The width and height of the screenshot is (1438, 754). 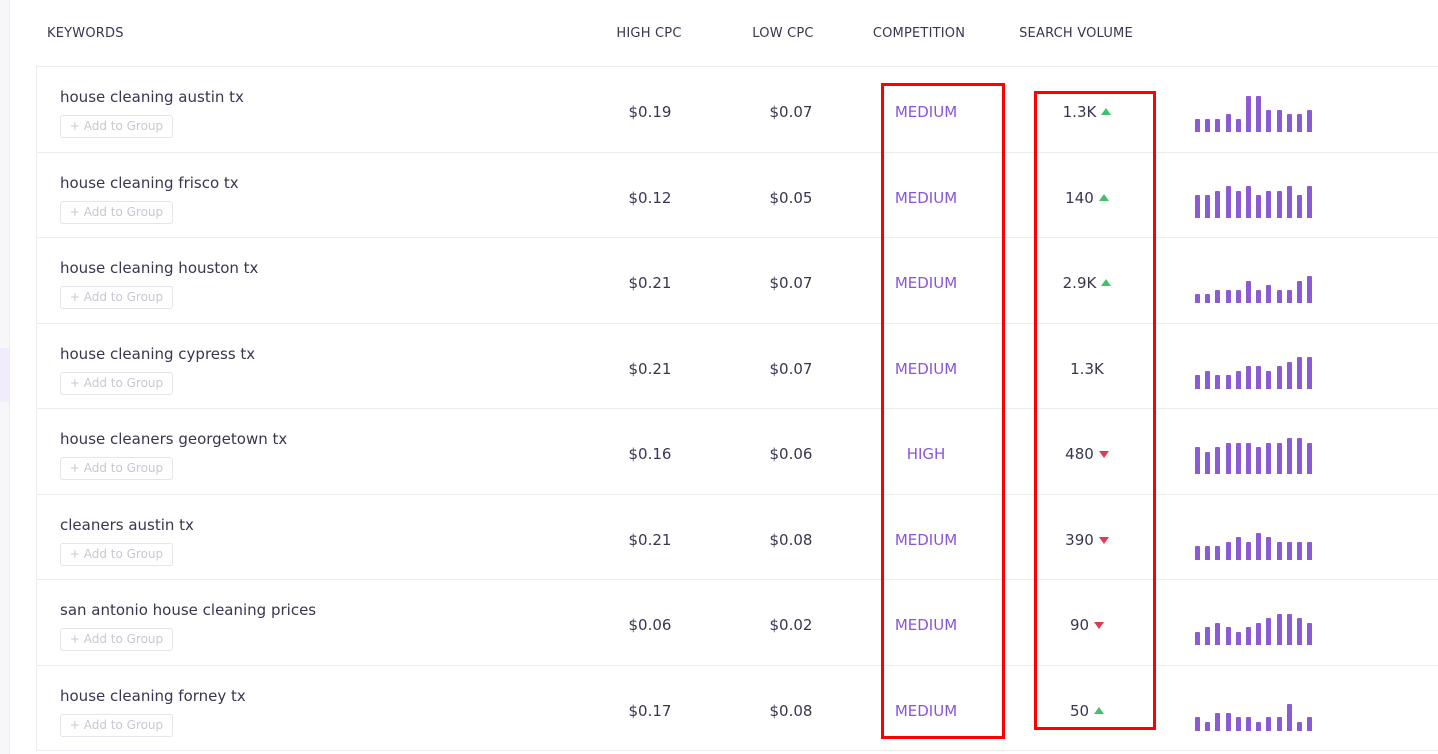 I want to click on keyword-text: san antonio house cleaning prices, so click(x=188, y=610).